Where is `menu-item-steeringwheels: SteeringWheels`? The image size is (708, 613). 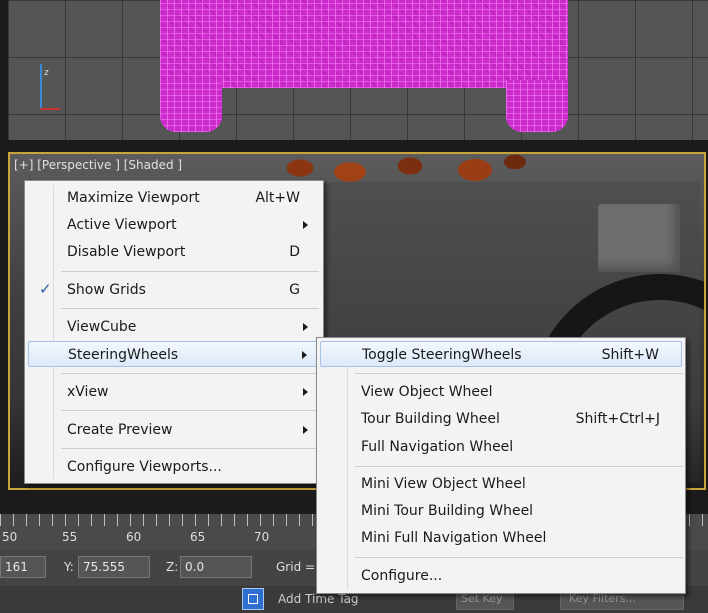 menu-item-steeringwheels: SteeringWheels is located at coordinates (174, 354).